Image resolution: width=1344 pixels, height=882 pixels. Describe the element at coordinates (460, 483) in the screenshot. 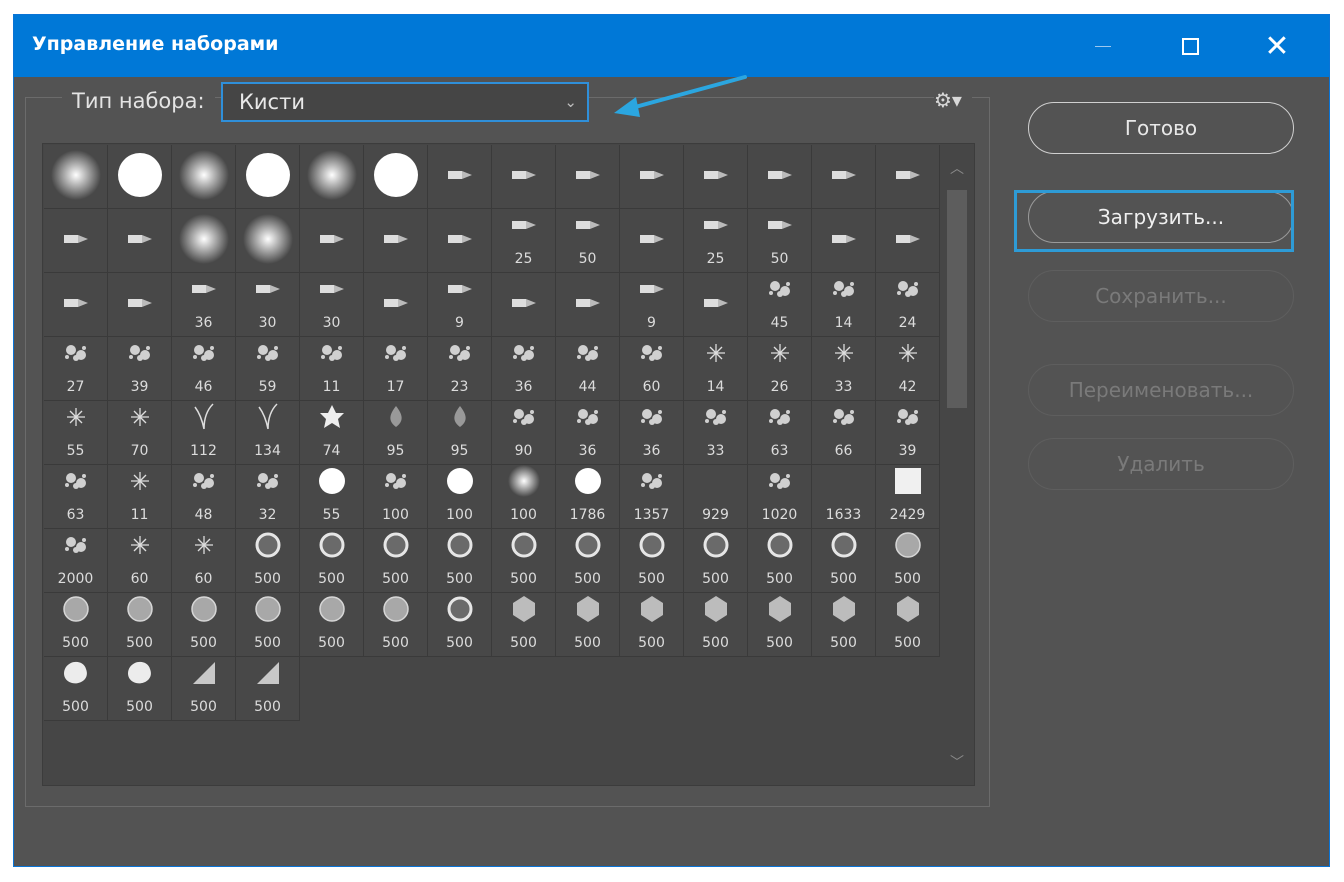

I see `brush-hard-icon` at that location.